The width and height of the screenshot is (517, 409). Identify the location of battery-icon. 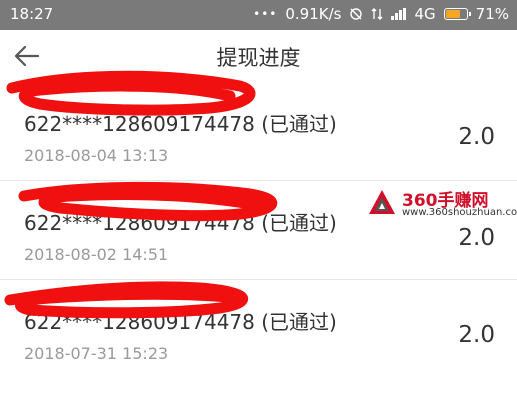
(457, 14).